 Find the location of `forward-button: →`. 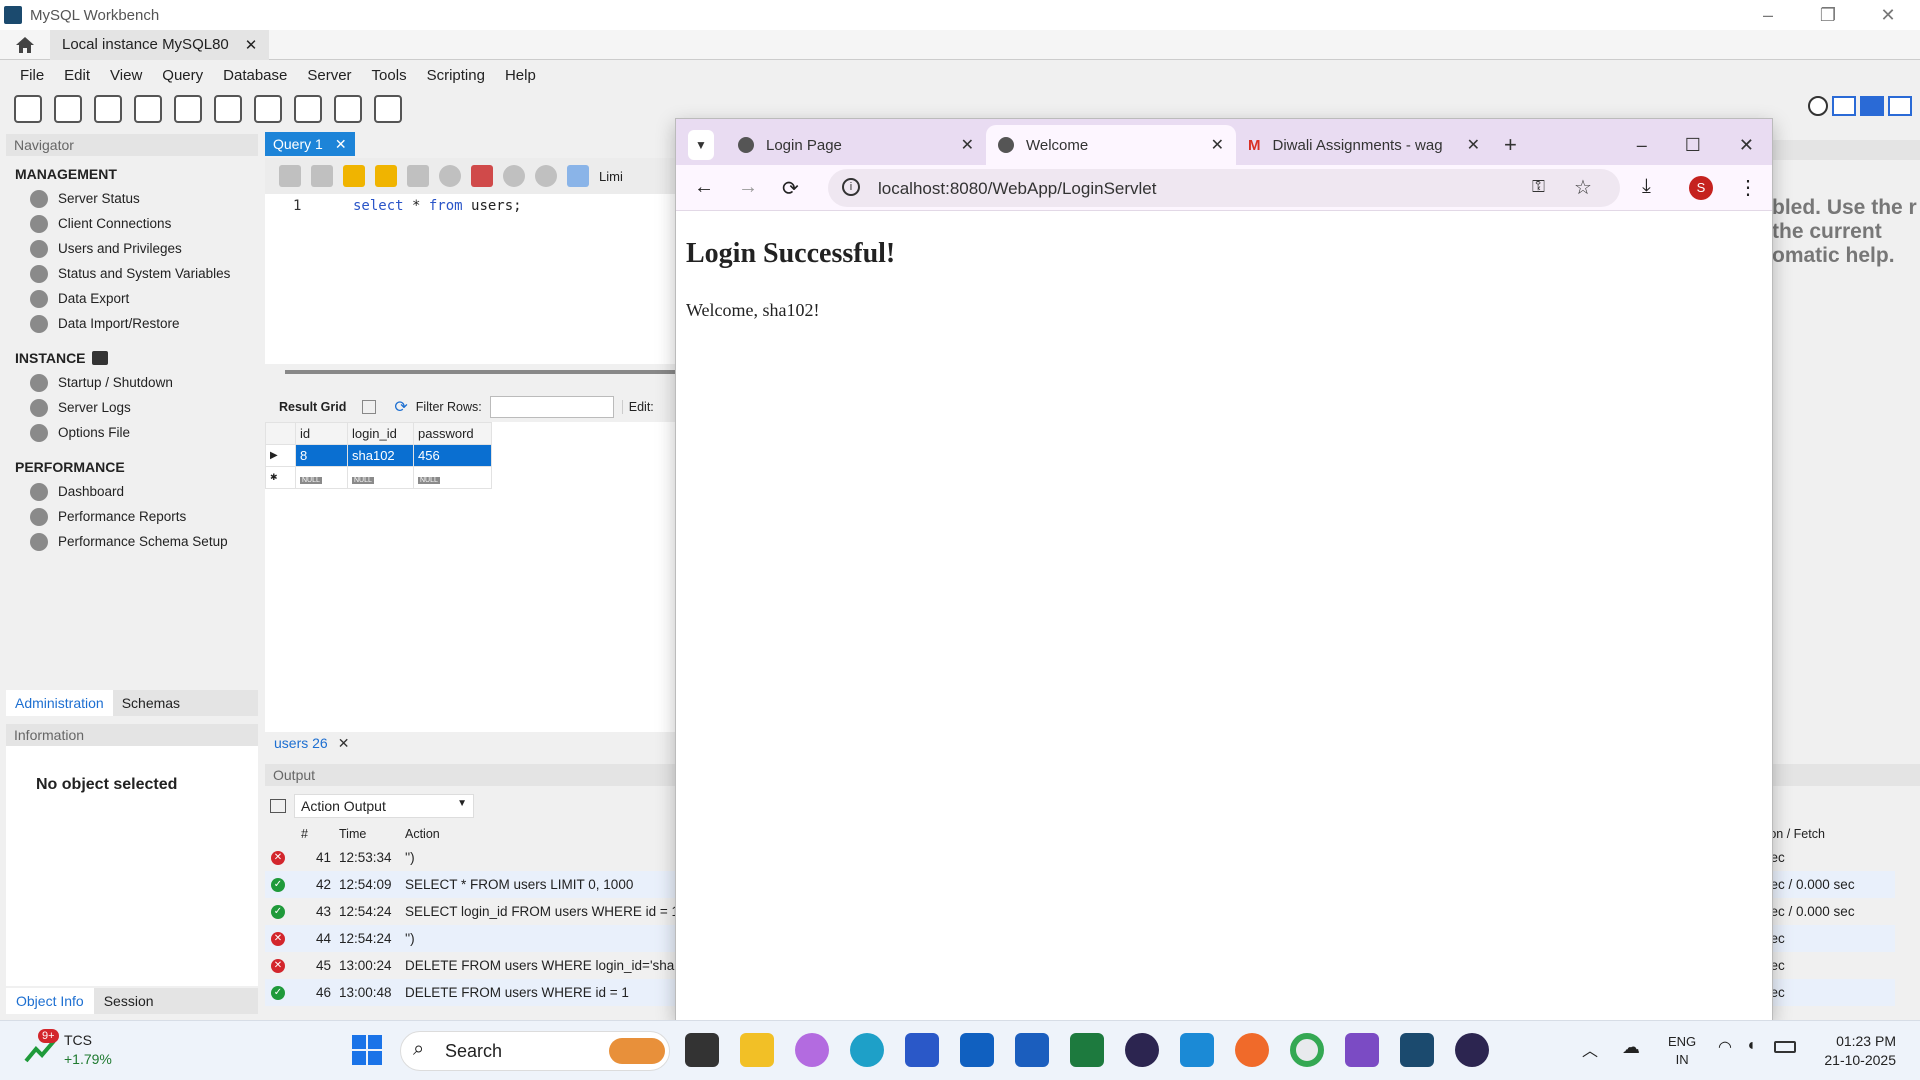

forward-button: → is located at coordinates (748, 187).